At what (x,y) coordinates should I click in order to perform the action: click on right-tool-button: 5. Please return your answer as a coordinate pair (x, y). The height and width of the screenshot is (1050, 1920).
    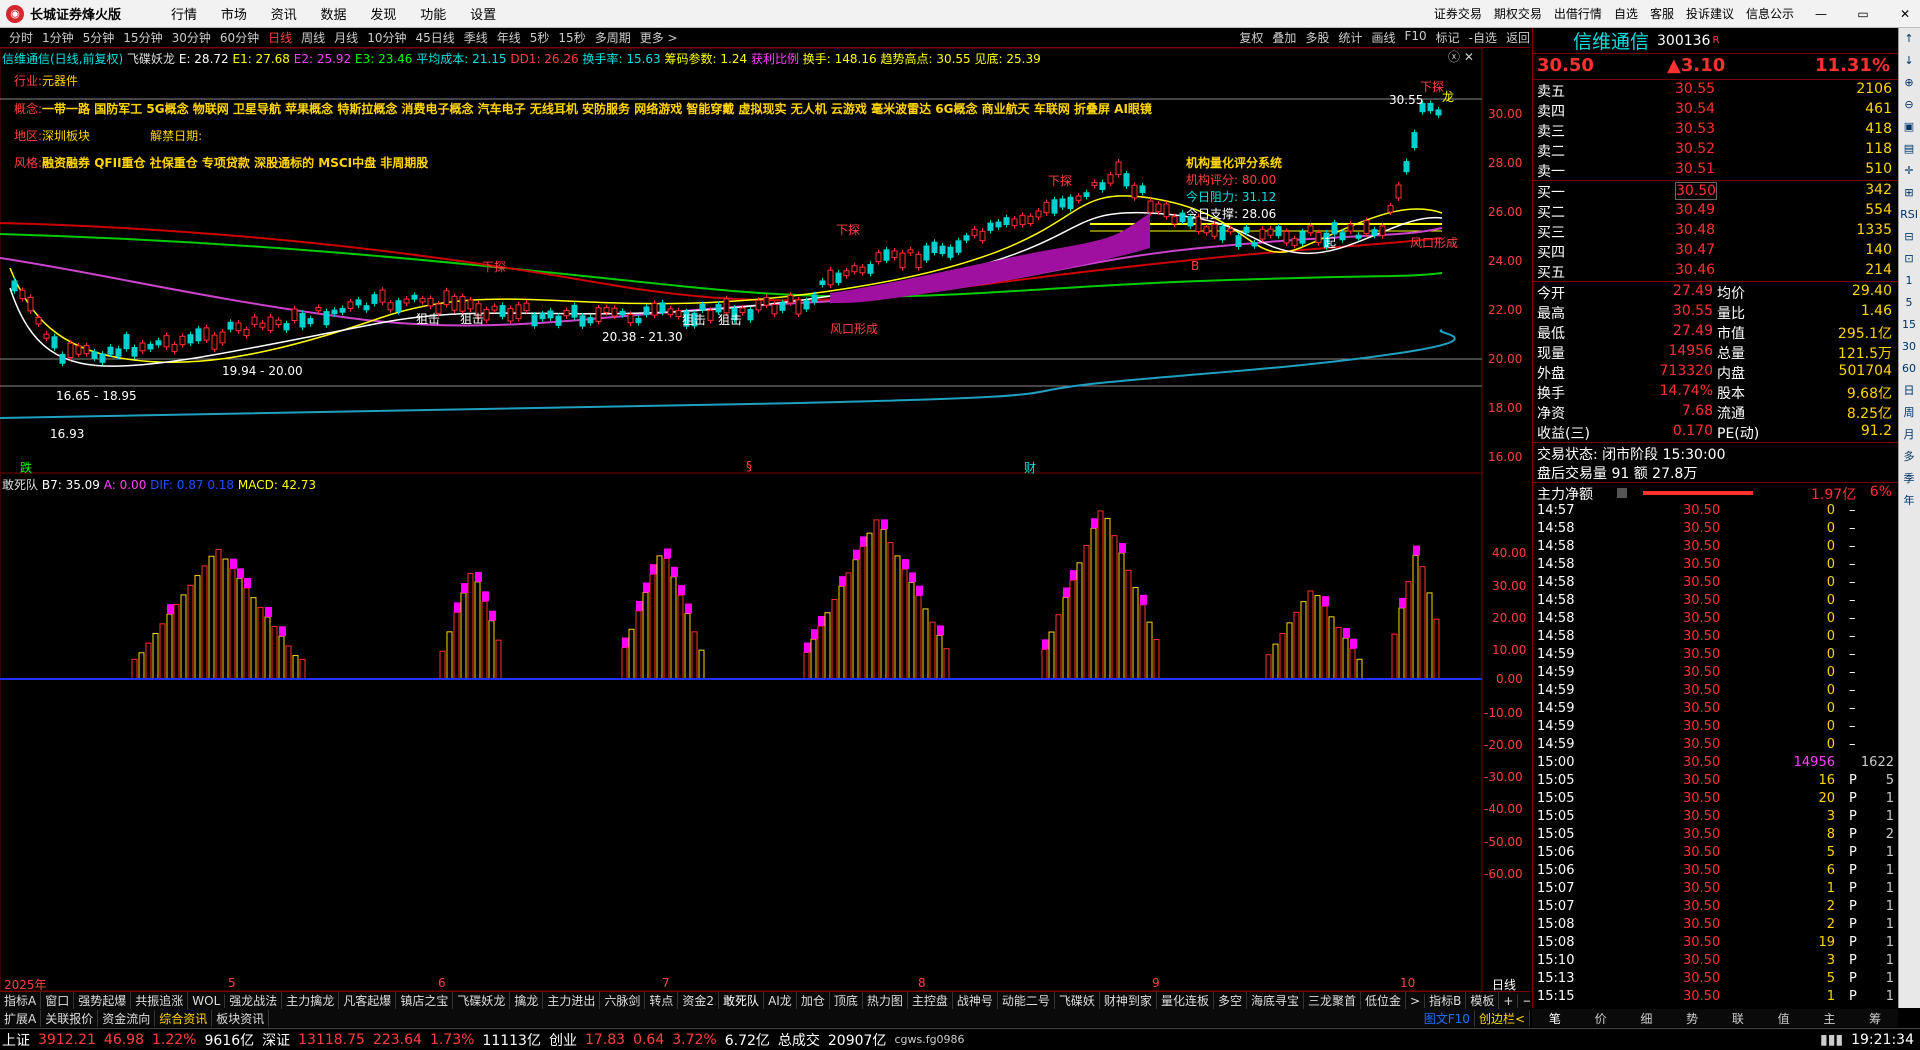
    Looking at the image, I should click on (1909, 303).